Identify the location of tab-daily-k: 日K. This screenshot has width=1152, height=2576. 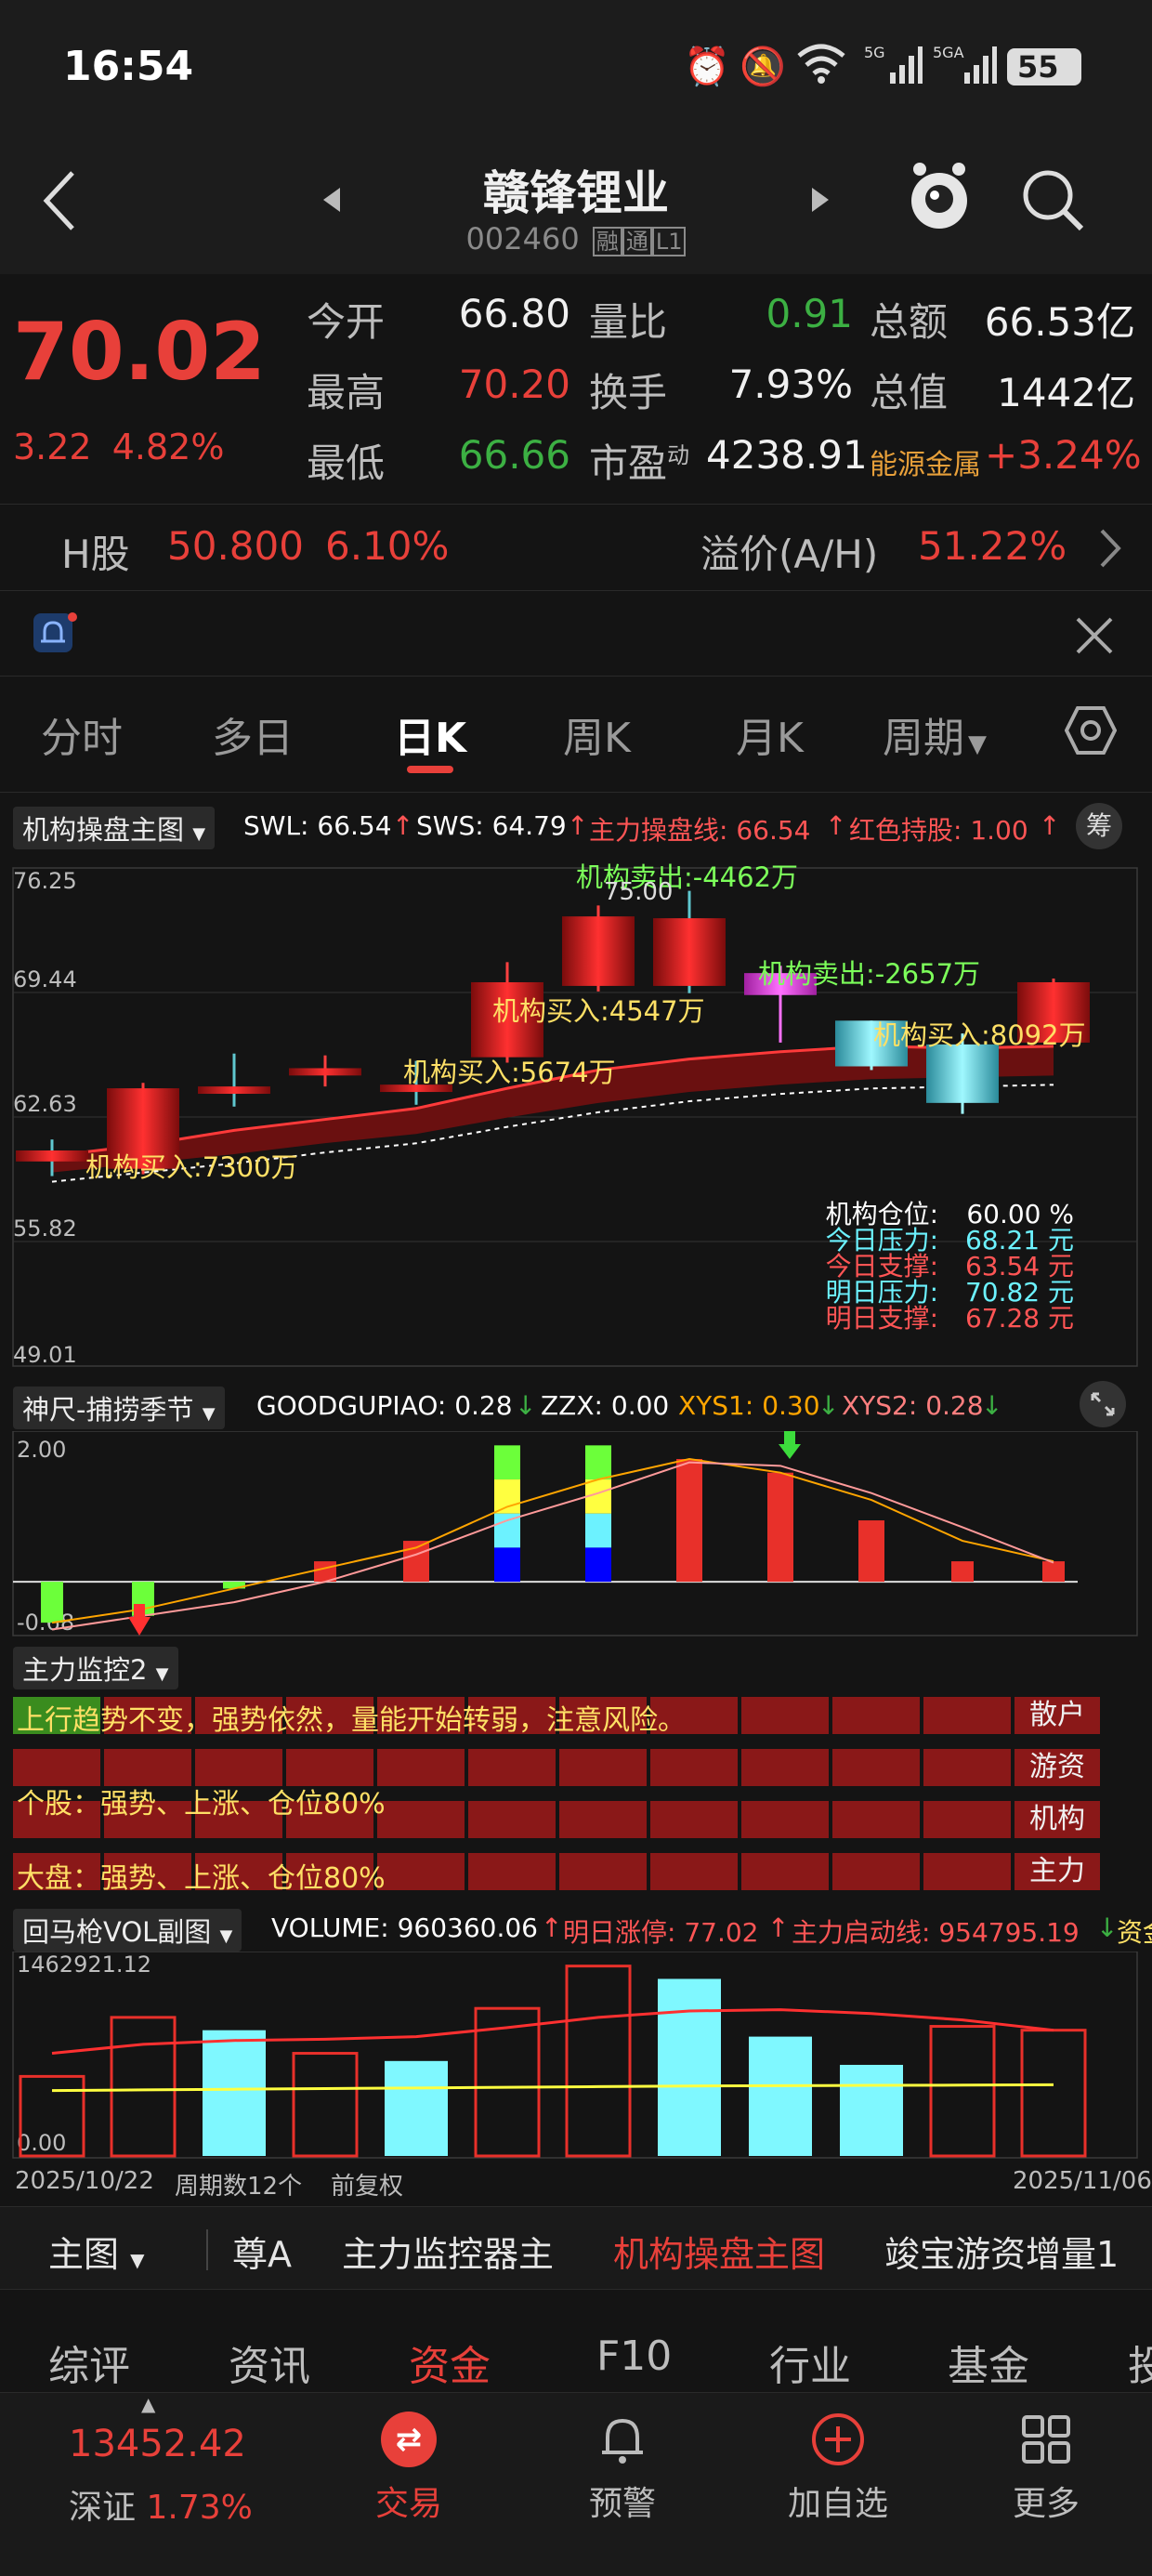
(430, 734).